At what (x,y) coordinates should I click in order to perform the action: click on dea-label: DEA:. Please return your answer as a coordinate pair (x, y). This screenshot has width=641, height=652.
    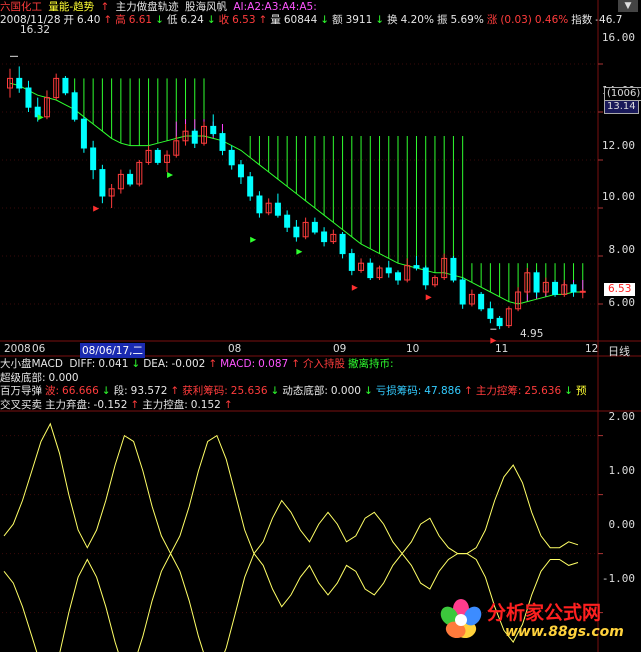
    Looking at the image, I should click on (156, 364).